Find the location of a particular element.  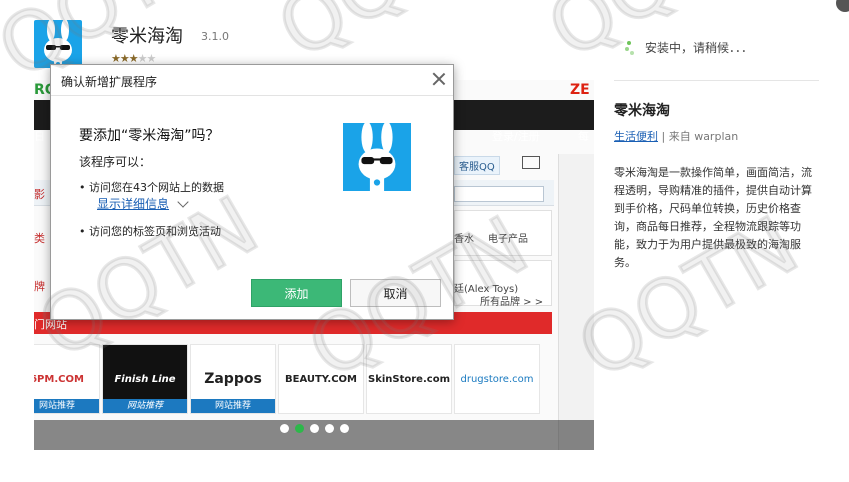

extension-meta: 生活便利 | 来自 warplan is located at coordinates (676, 136).